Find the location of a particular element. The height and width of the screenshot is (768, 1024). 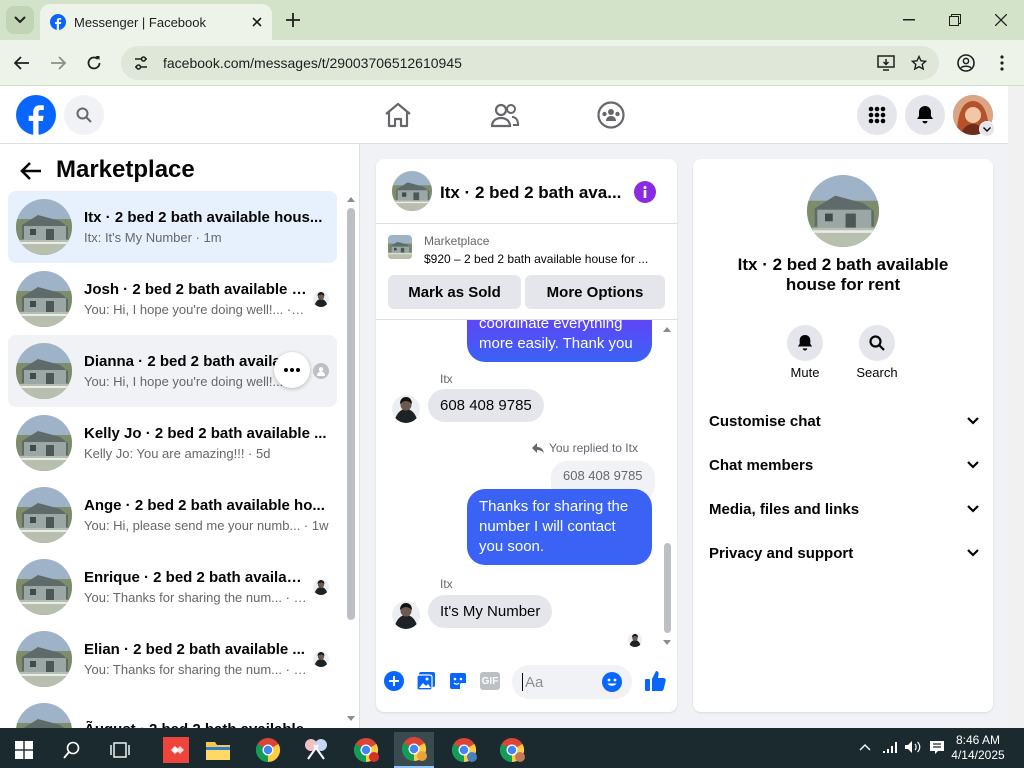

notifications-button is located at coordinates (925, 115).